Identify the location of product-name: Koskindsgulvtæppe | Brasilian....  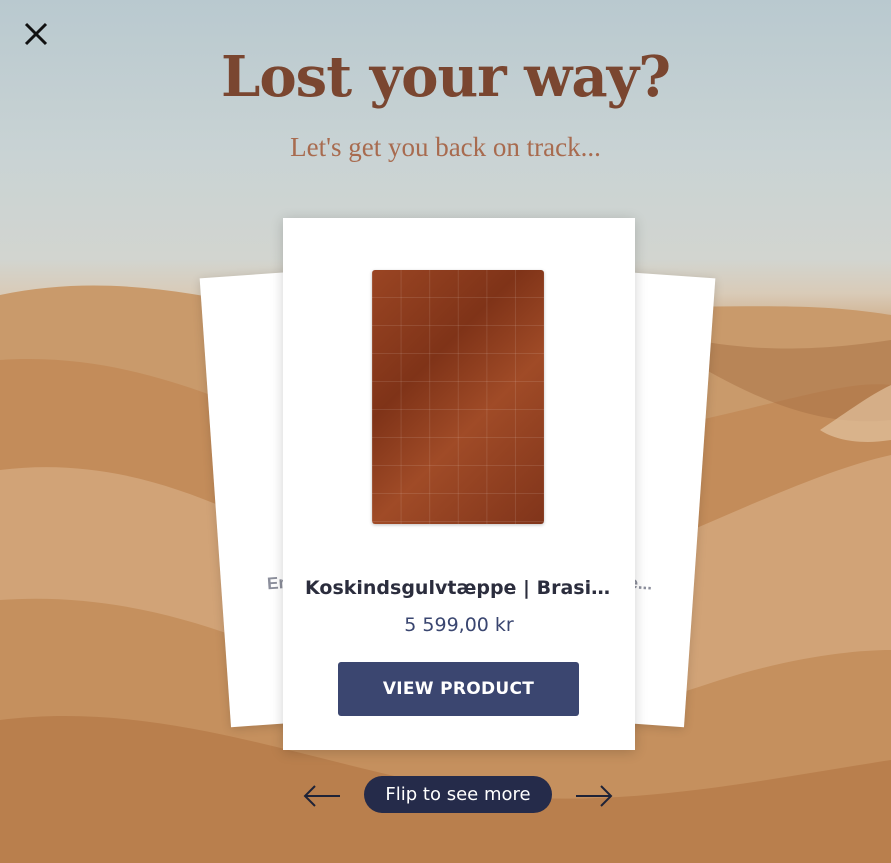
(459, 588).